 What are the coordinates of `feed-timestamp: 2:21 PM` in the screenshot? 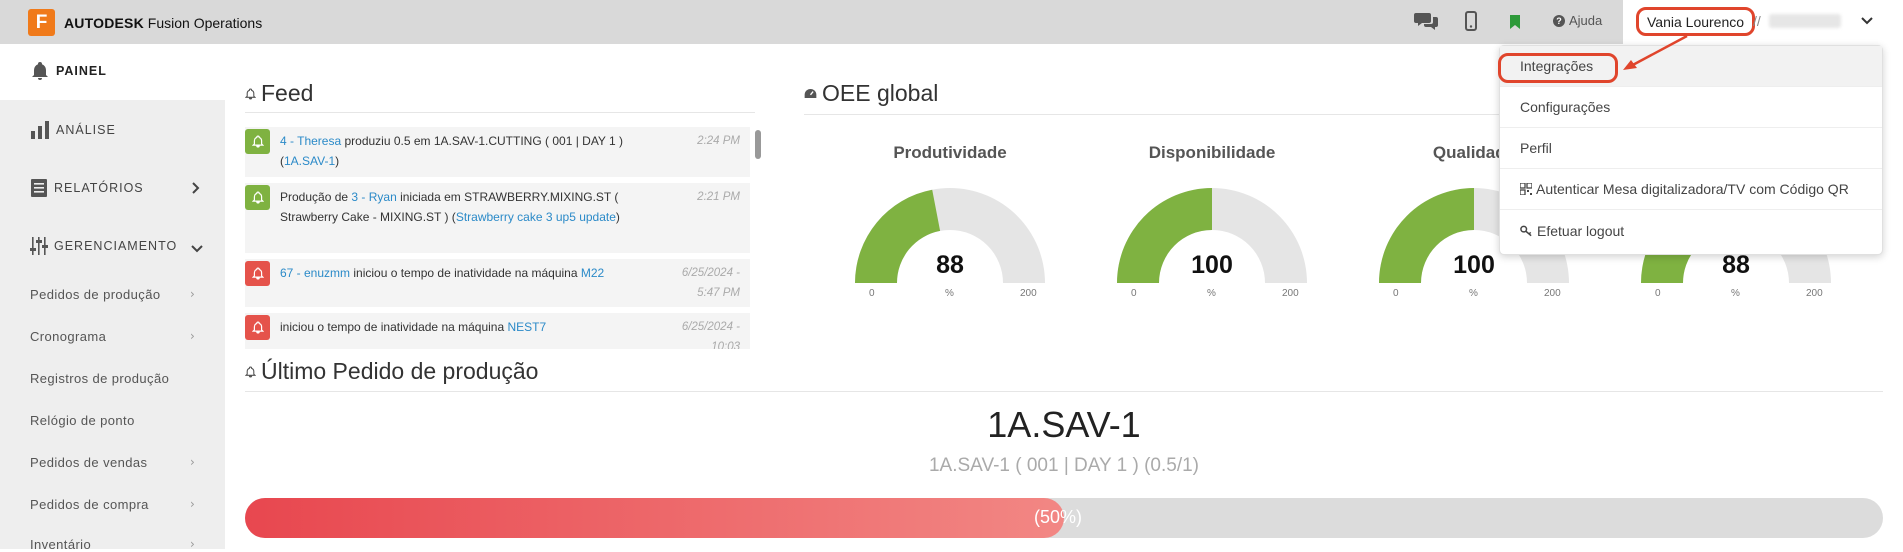 It's located at (718, 197).